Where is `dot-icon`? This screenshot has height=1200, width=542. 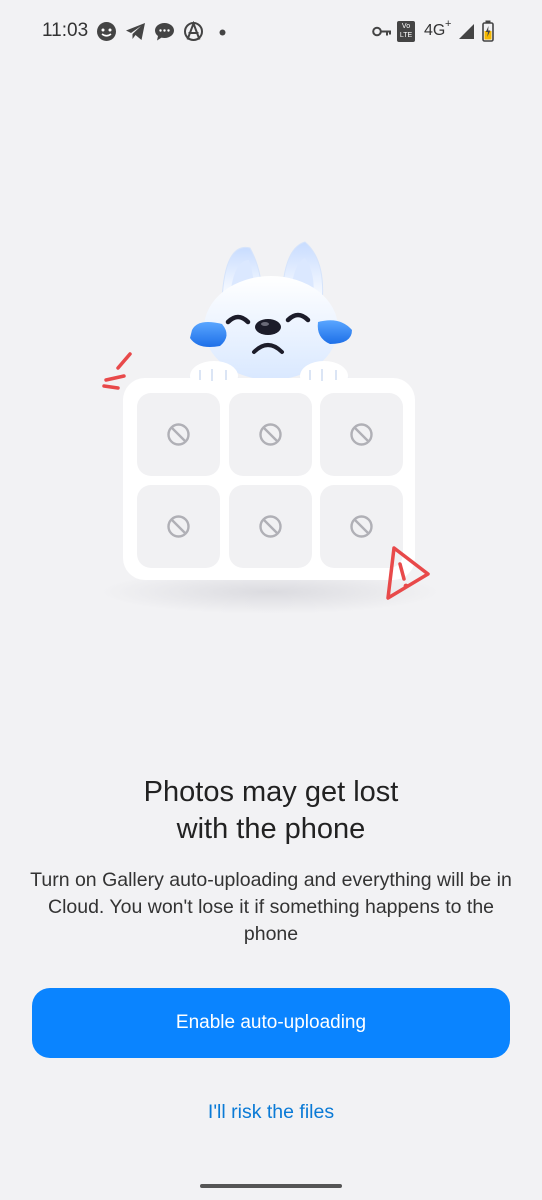 dot-icon is located at coordinates (222, 32).